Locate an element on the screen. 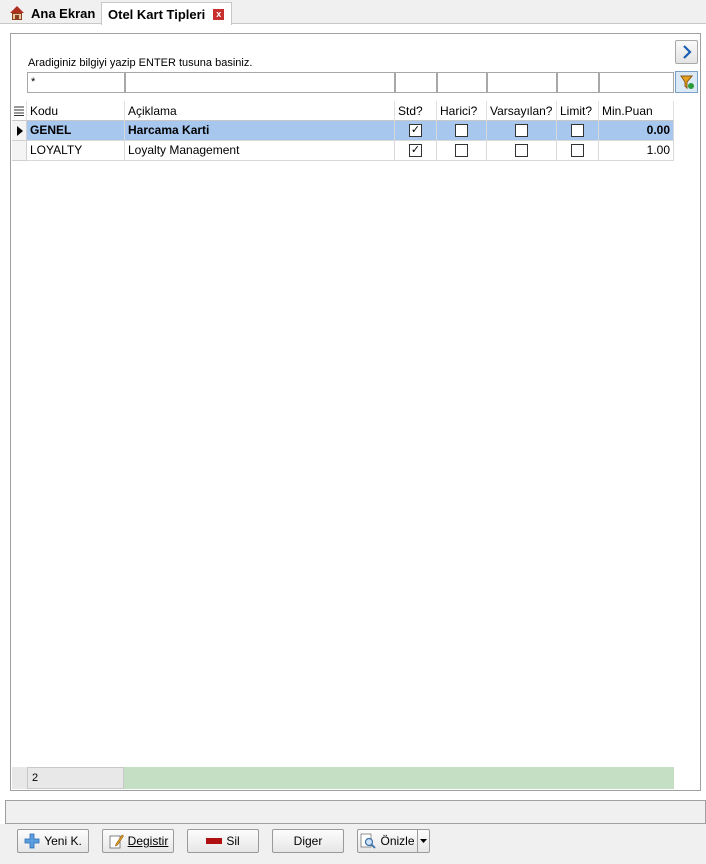 The width and height of the screenshot is (706, 864). column-header-std: Std? is located at coordinates (416, 111).